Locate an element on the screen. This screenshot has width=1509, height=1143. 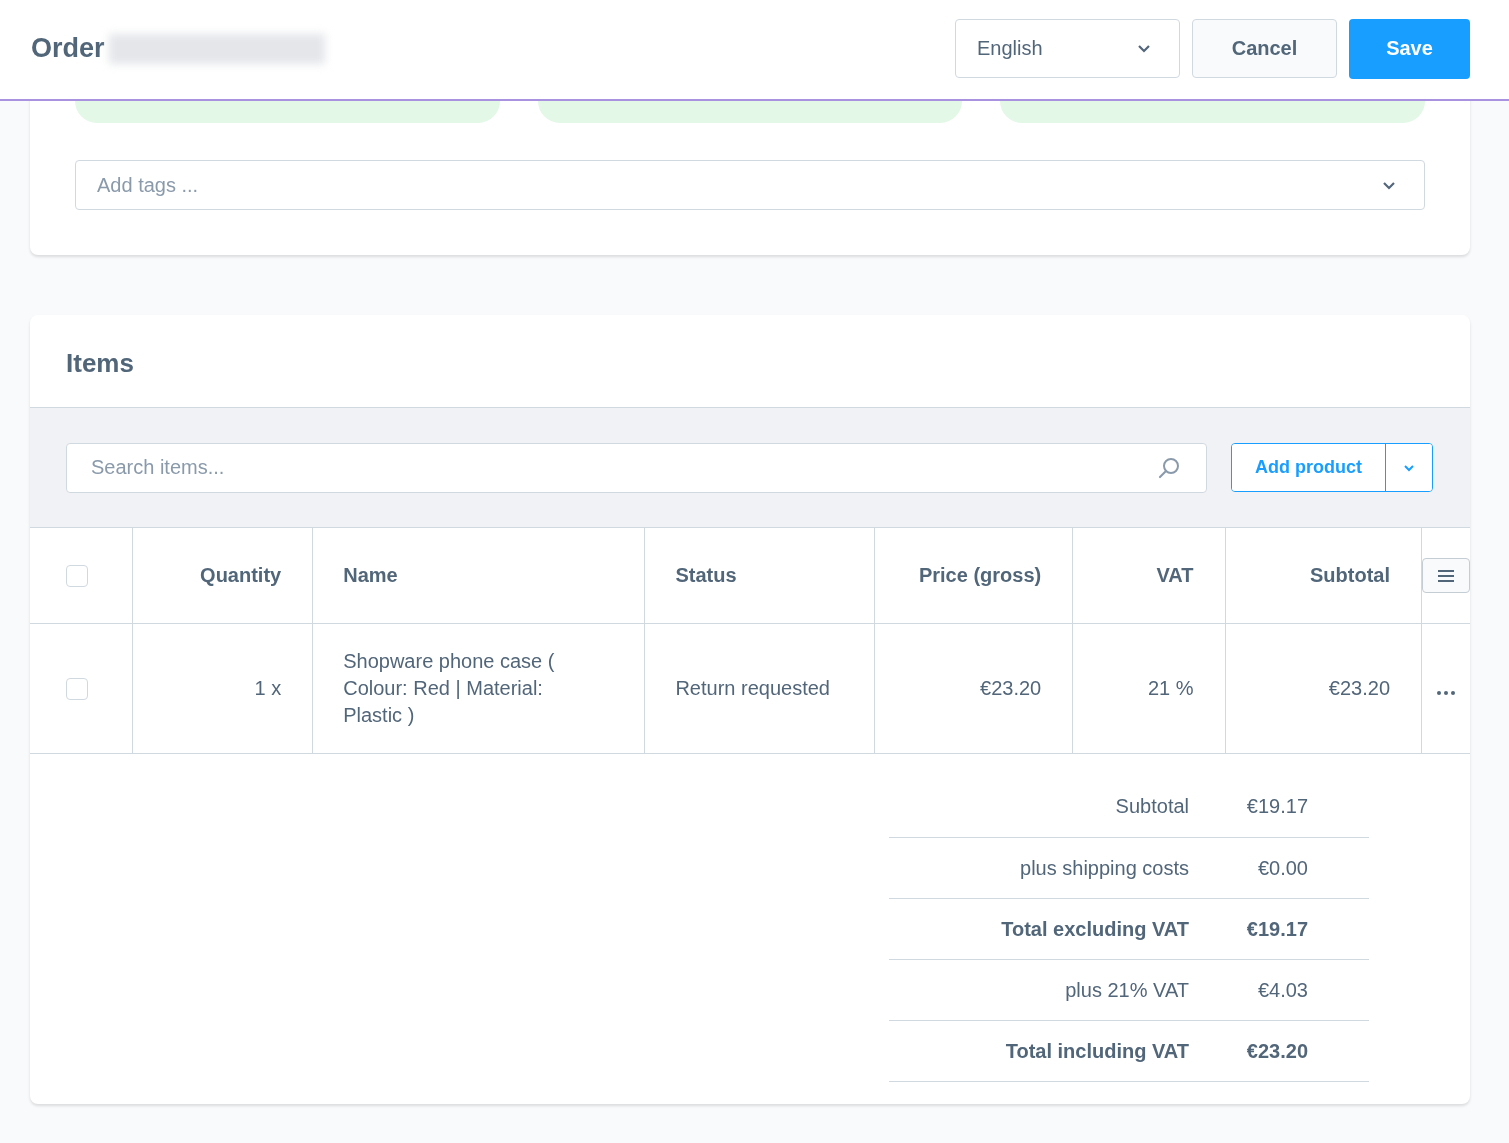
search-icon is located at coordinates (1169, 467).